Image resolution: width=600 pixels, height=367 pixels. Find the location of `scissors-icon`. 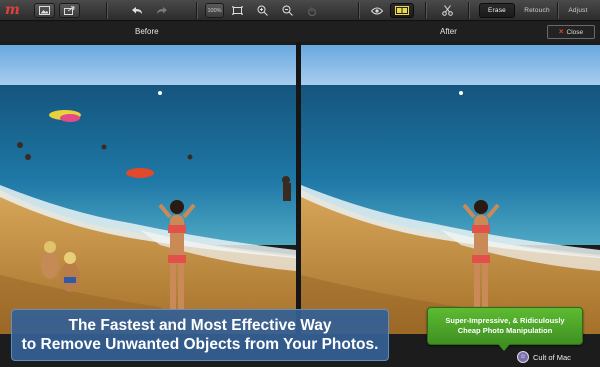

scissors-icon is located at coordinates (447, 10).